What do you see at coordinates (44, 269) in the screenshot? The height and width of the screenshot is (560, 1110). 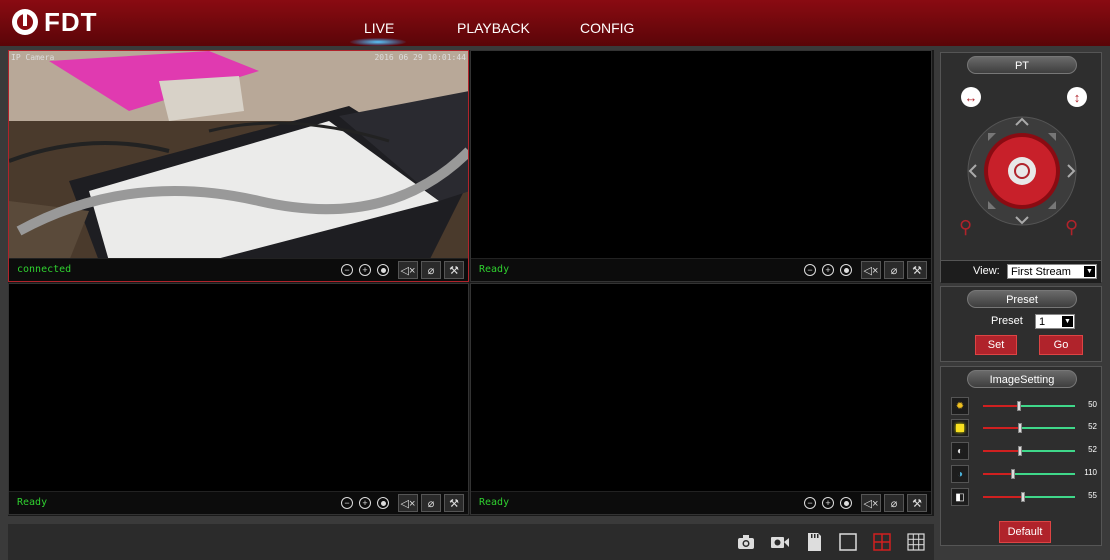 I see `cell-status: connected` at bounding box center [44, 269].